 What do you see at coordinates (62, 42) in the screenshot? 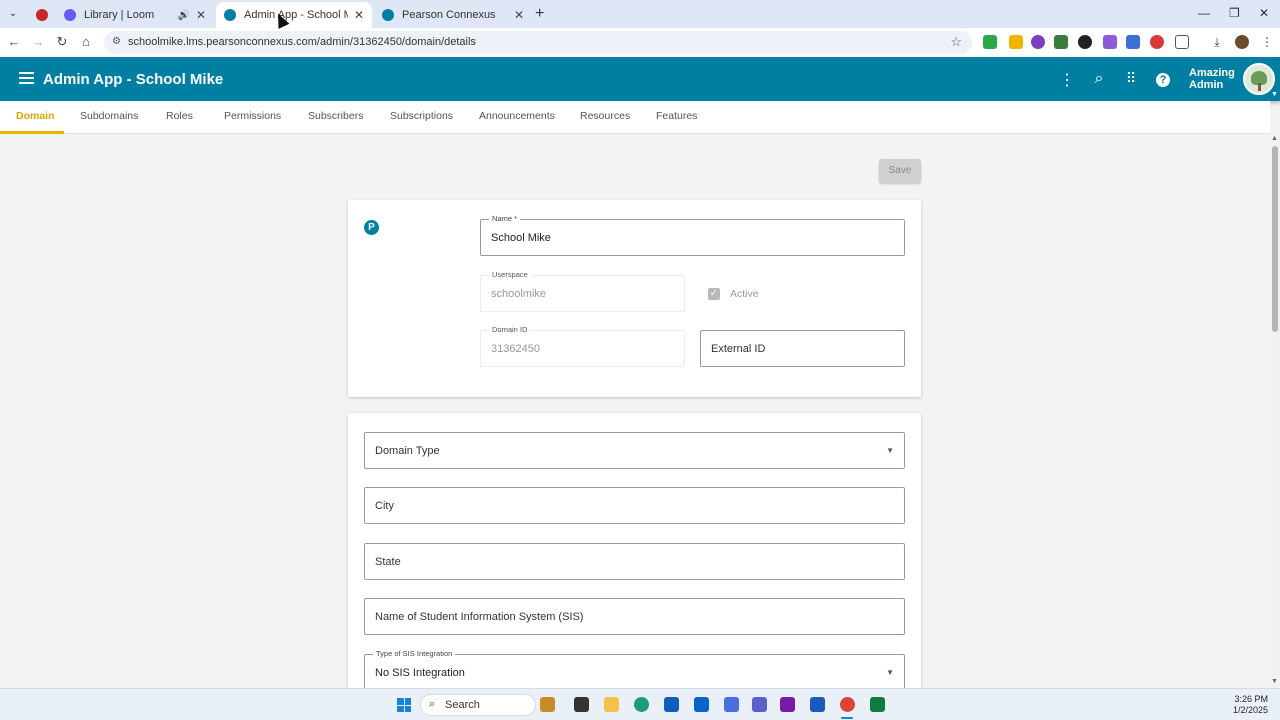
I see `reload-icon: ↻` at bounding box center [62, 42].